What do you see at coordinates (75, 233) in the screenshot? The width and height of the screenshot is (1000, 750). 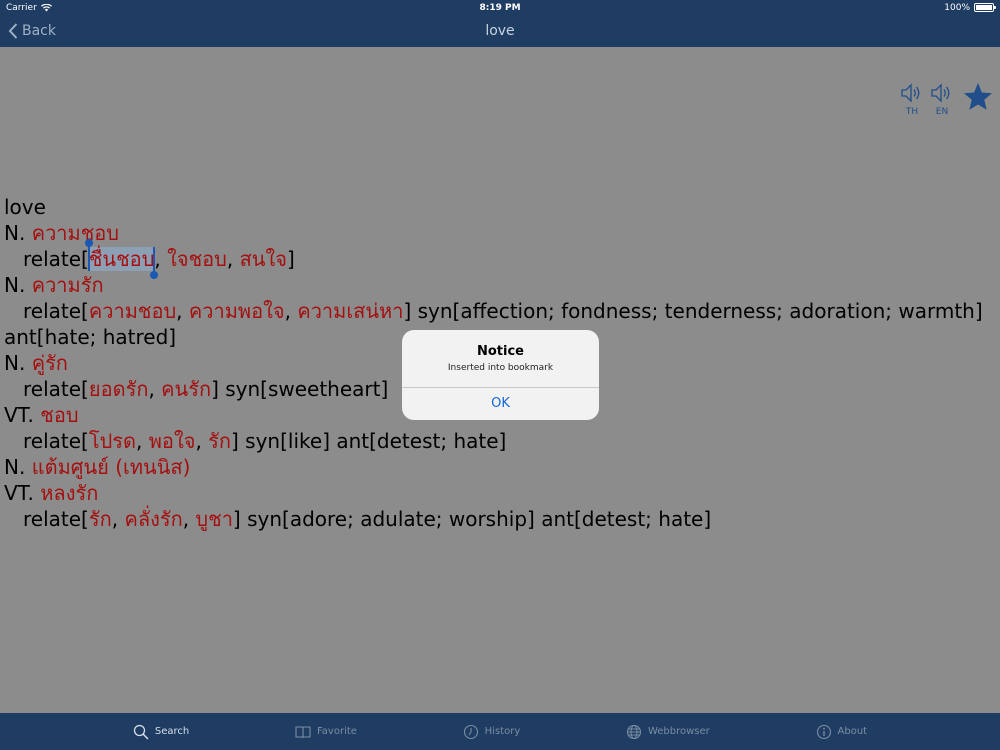 I see `thai-translation: ความชอบ` at bounding box center [75, 233].